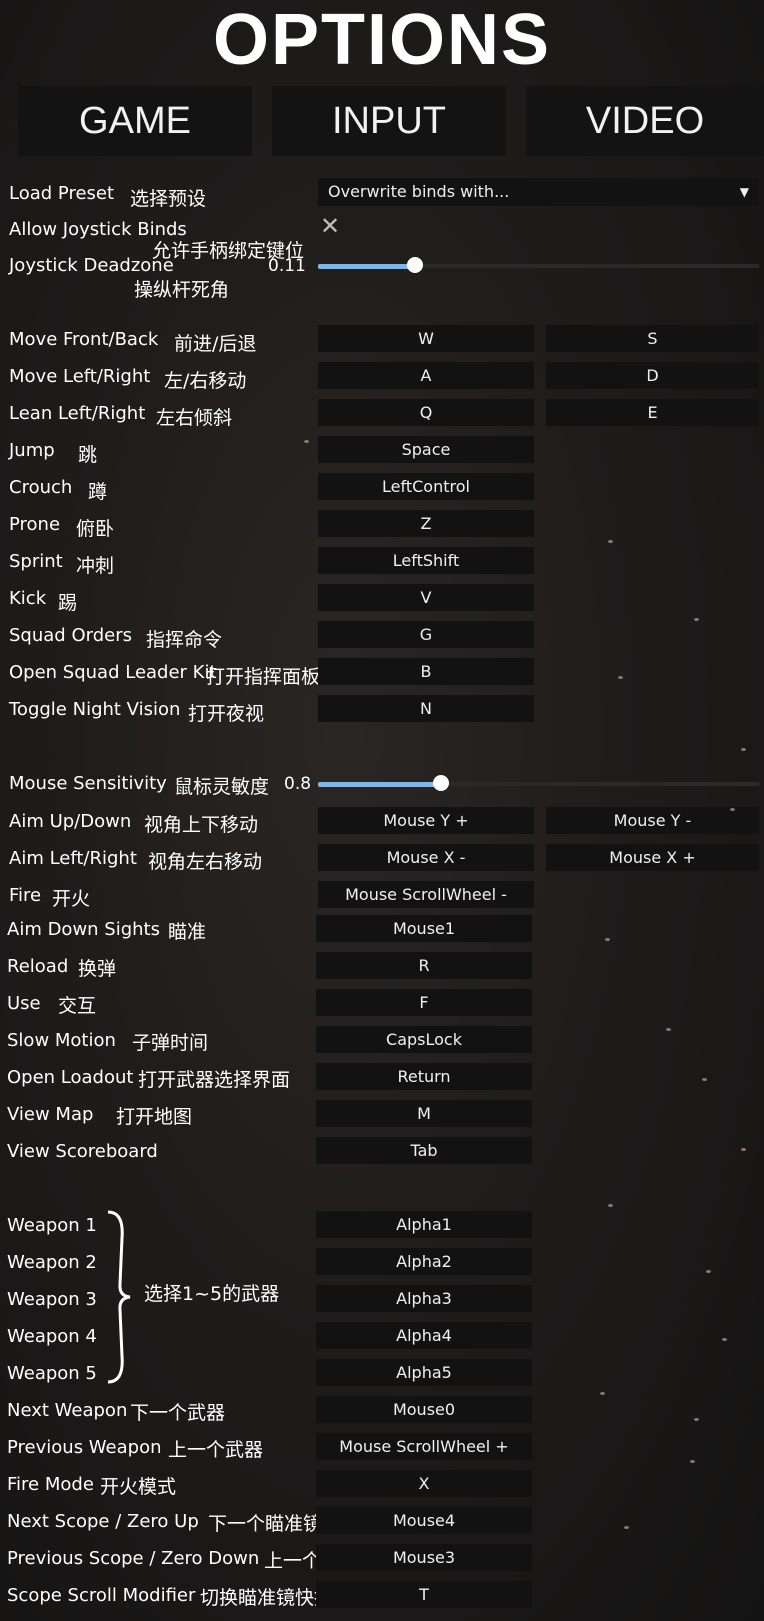 This screenshot has width=764, height=1621. What do you see at coordinates (216, 1450) in the screenshot?
I see `bind-cn-label: 上一个武器` at bounding box center [216, 1450].